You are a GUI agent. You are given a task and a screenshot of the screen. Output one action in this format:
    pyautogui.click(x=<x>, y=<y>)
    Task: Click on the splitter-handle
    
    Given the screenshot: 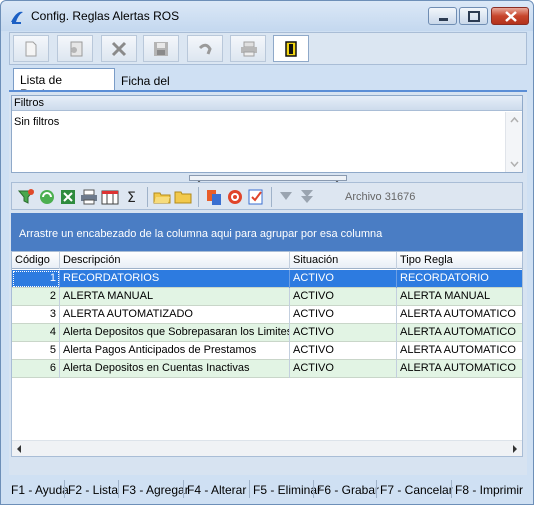 What is the action you would take?
    pyautogui.click(x=268, y=180)
    